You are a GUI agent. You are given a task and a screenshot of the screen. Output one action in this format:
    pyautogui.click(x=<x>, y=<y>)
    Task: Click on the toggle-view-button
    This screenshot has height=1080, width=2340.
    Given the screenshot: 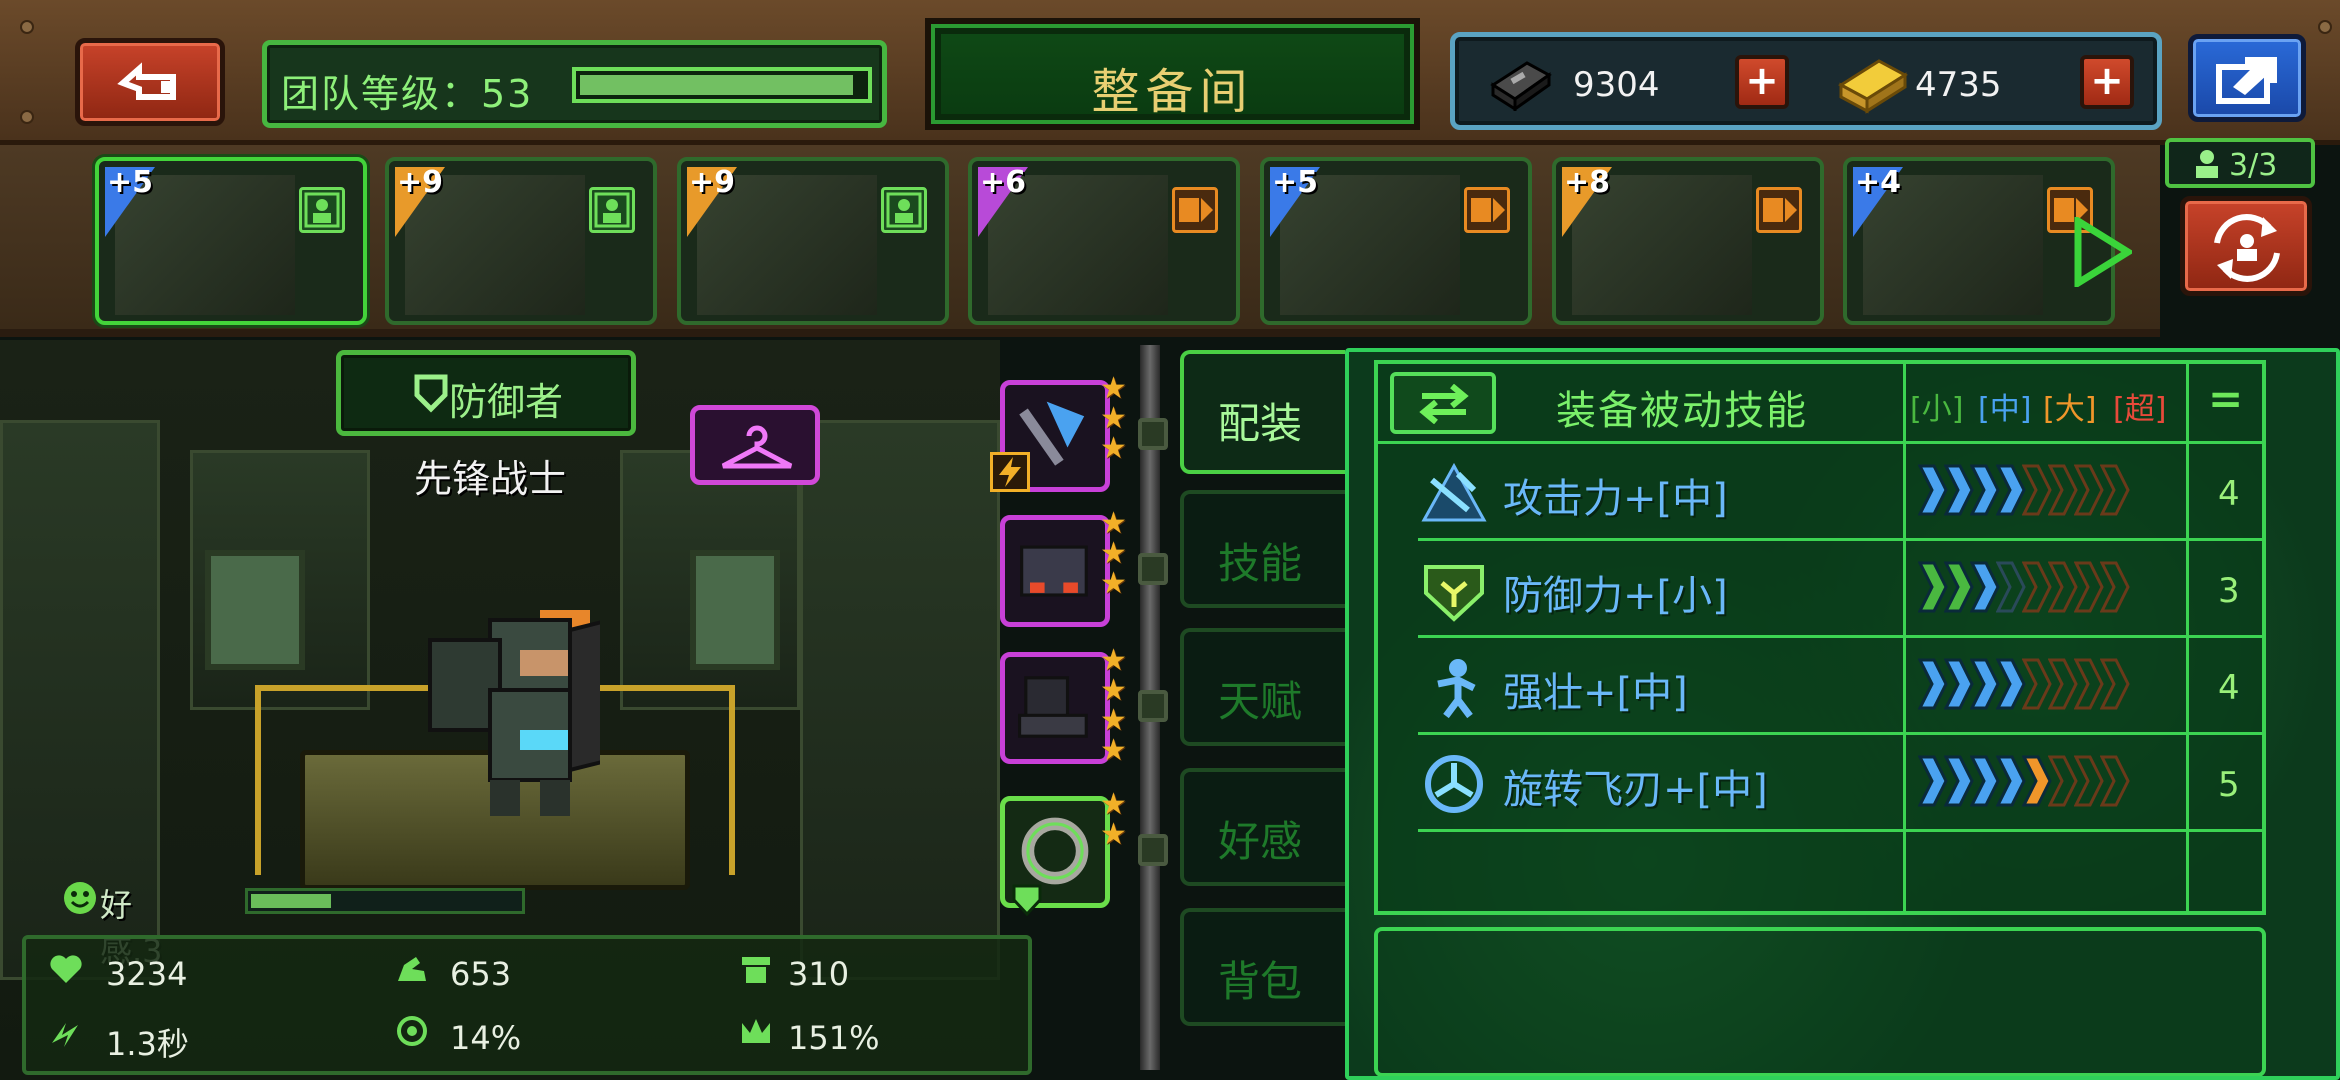 What is the action you would take?
    pyautogui.click(x=1443, y=403)
    